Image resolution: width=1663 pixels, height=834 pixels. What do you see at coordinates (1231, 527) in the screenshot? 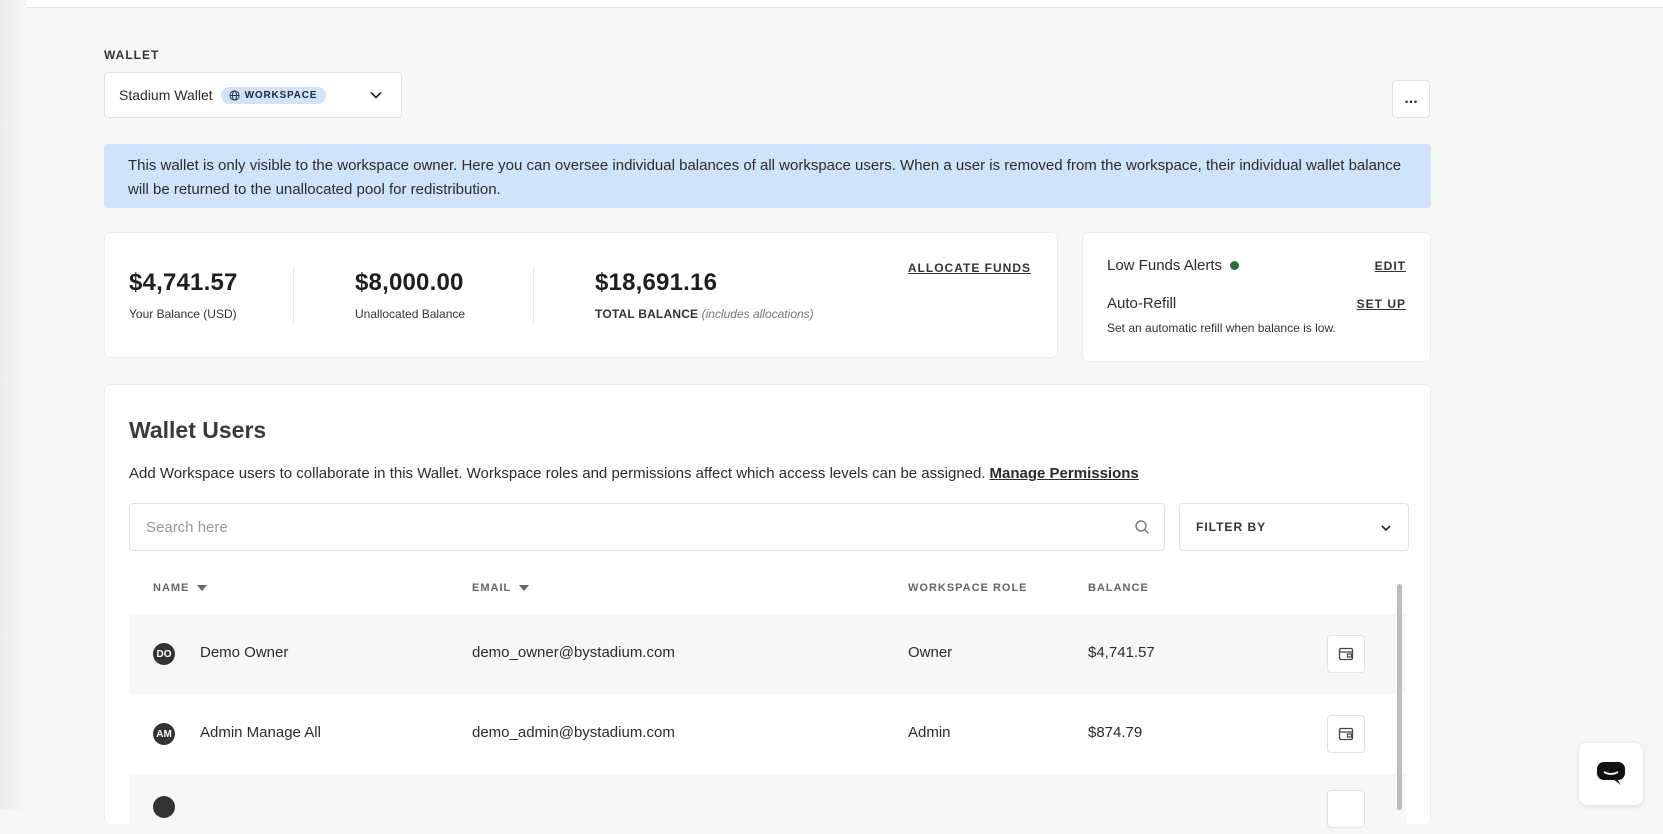
I see `filter-by-label: FILTER BY` at bounding box center [1231, 527].